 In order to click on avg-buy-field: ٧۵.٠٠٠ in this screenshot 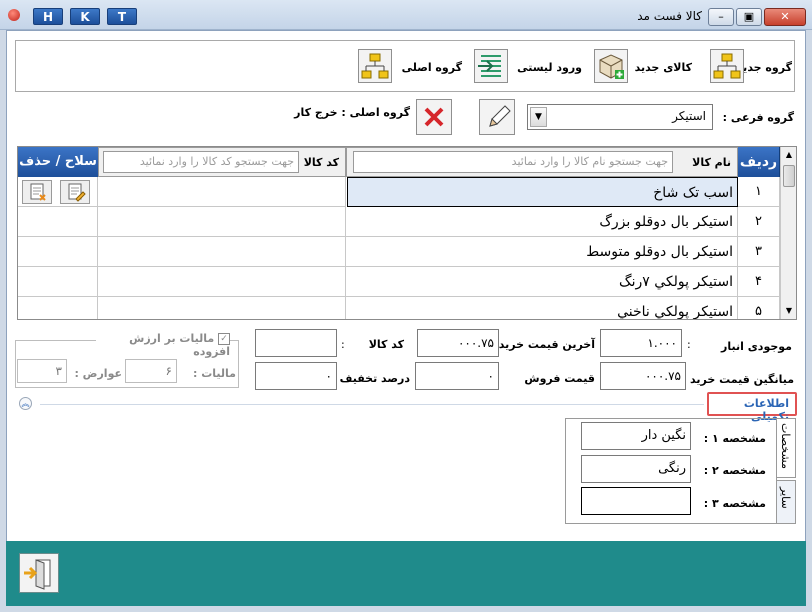, I will do `click(643, 376)`.